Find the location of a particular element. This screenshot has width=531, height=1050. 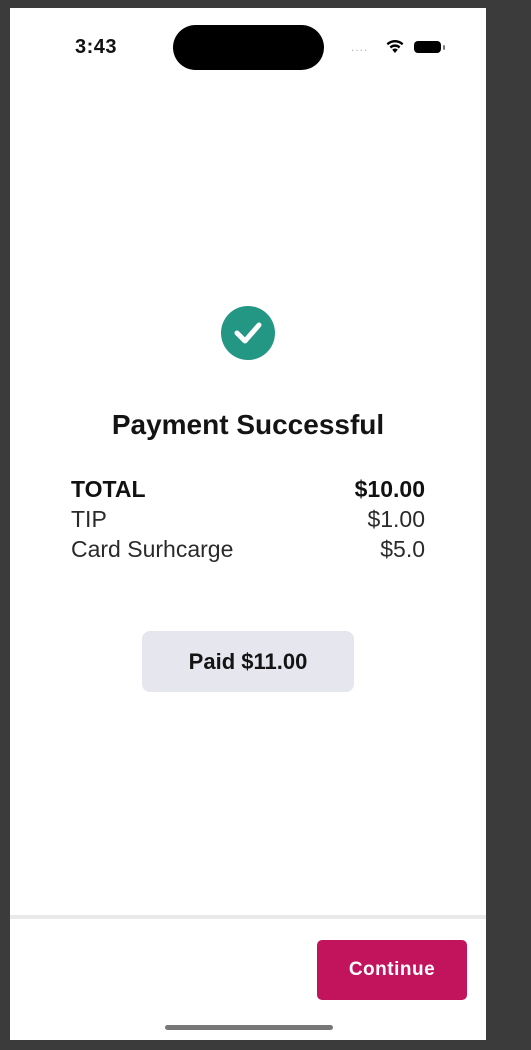

summary-value: $5.0 is located at coordinates (402, 549).